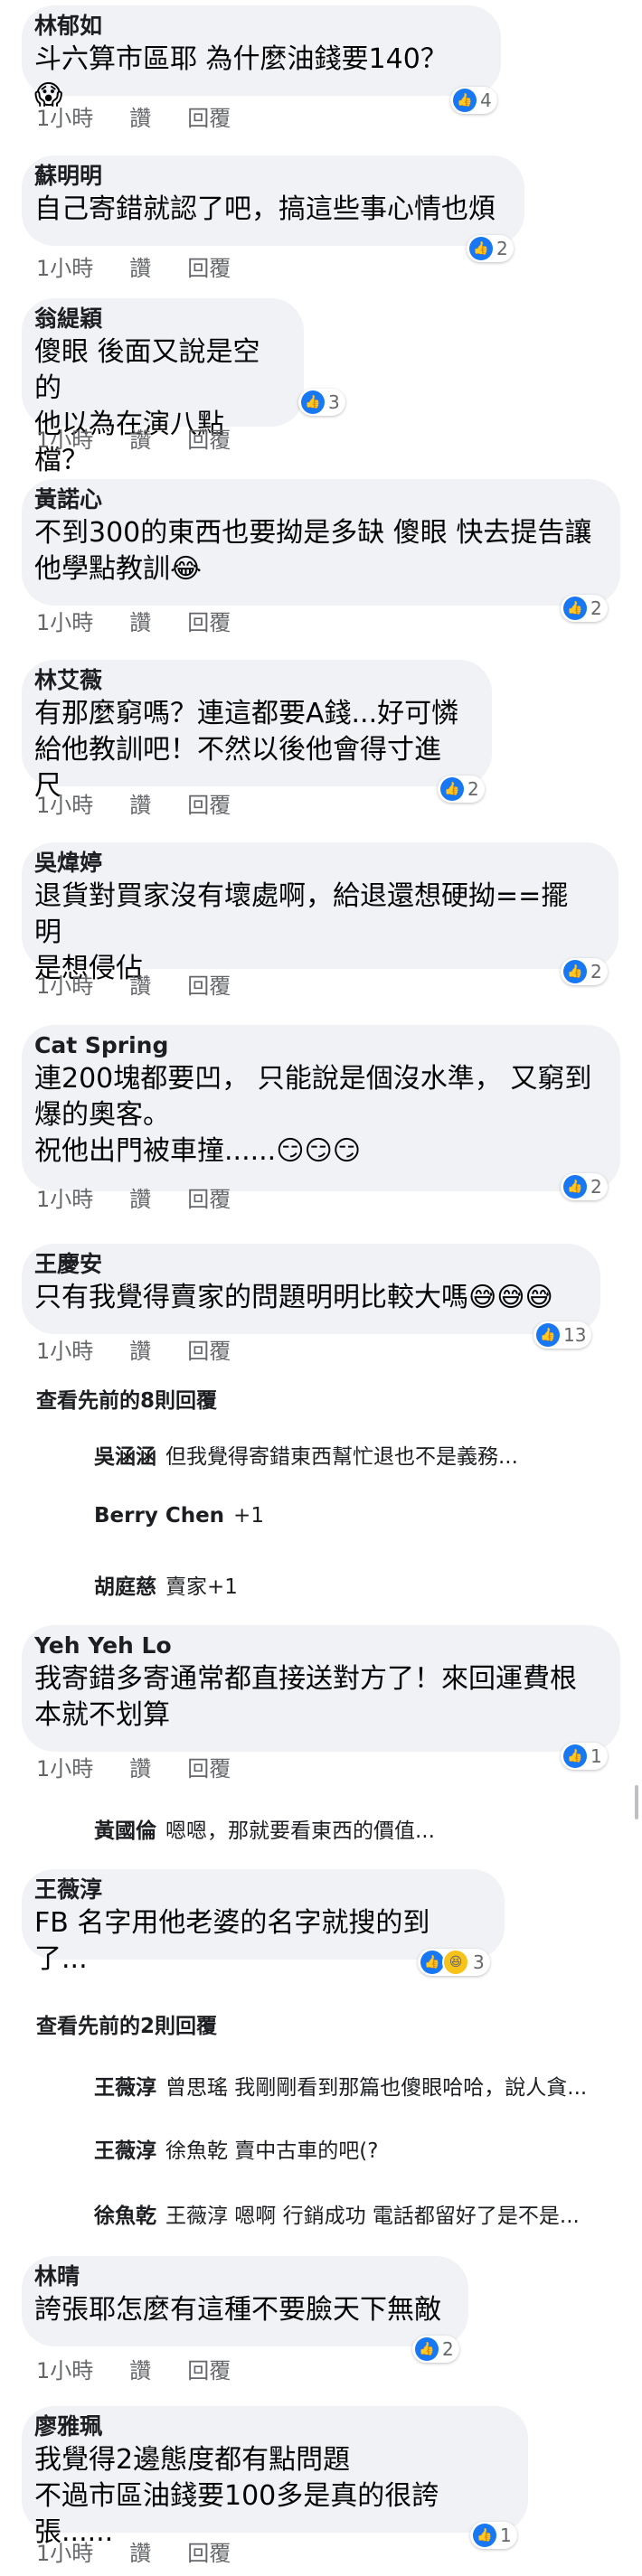  I want to click on comment-text: 退貨對買家沒有壞處啊，給退還想硬拗==擺明 是想侵佔, so click(301, 932).